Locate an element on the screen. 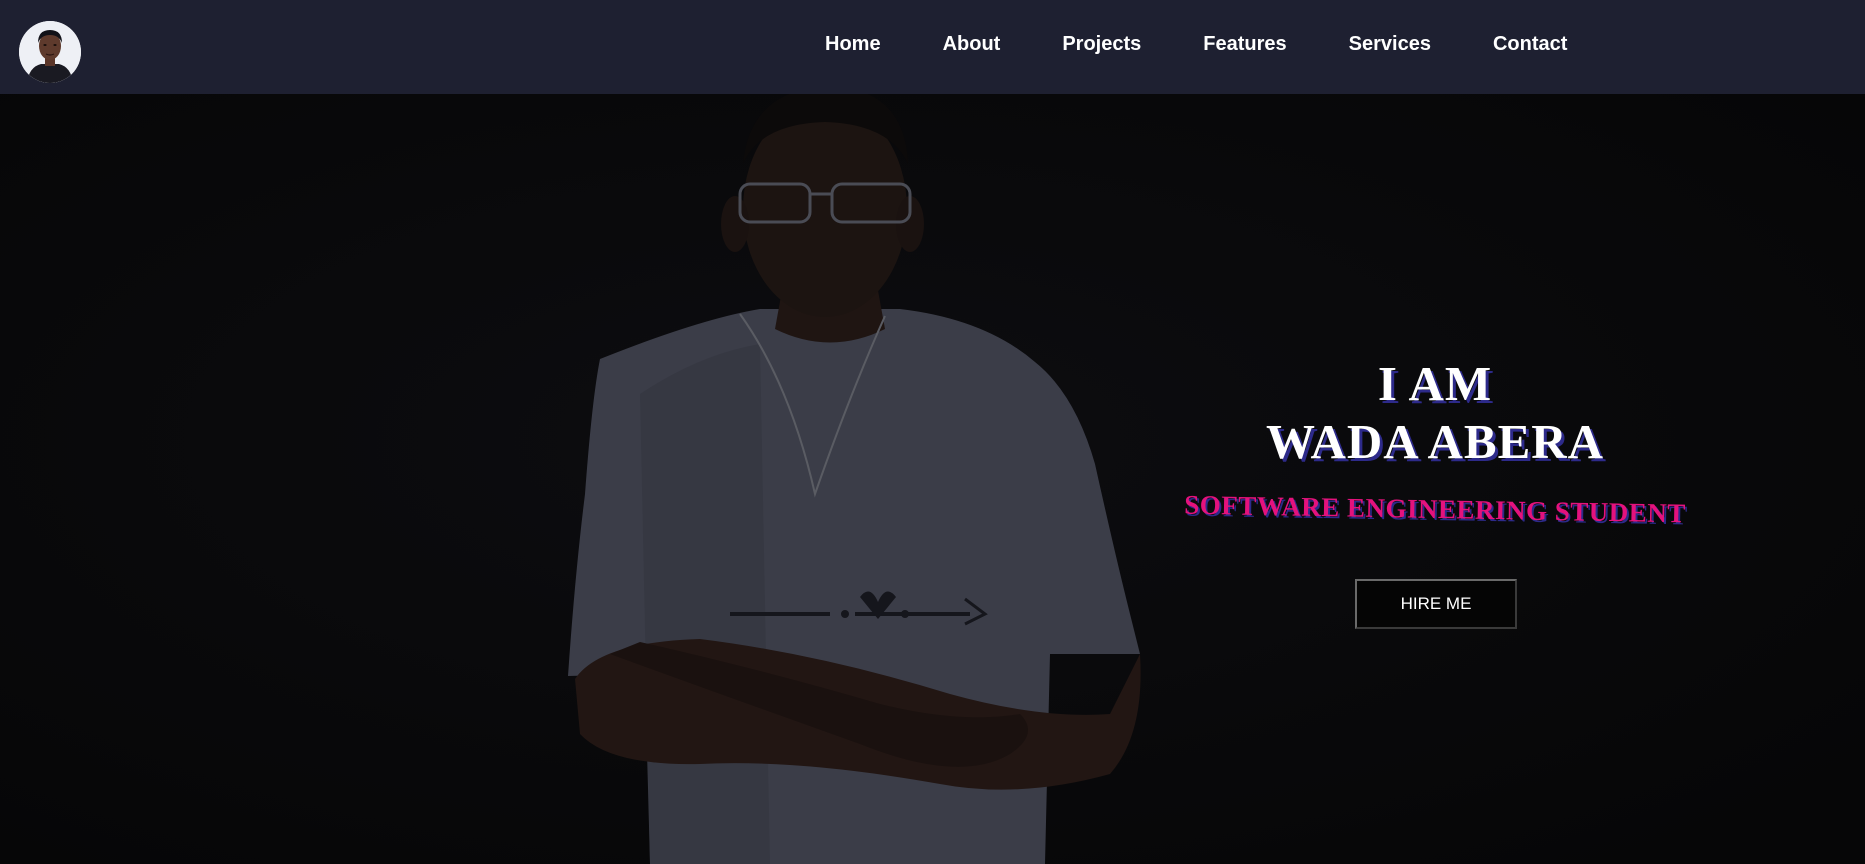  hero-name: WADA ABERA is located at coordinates (1435, 441).